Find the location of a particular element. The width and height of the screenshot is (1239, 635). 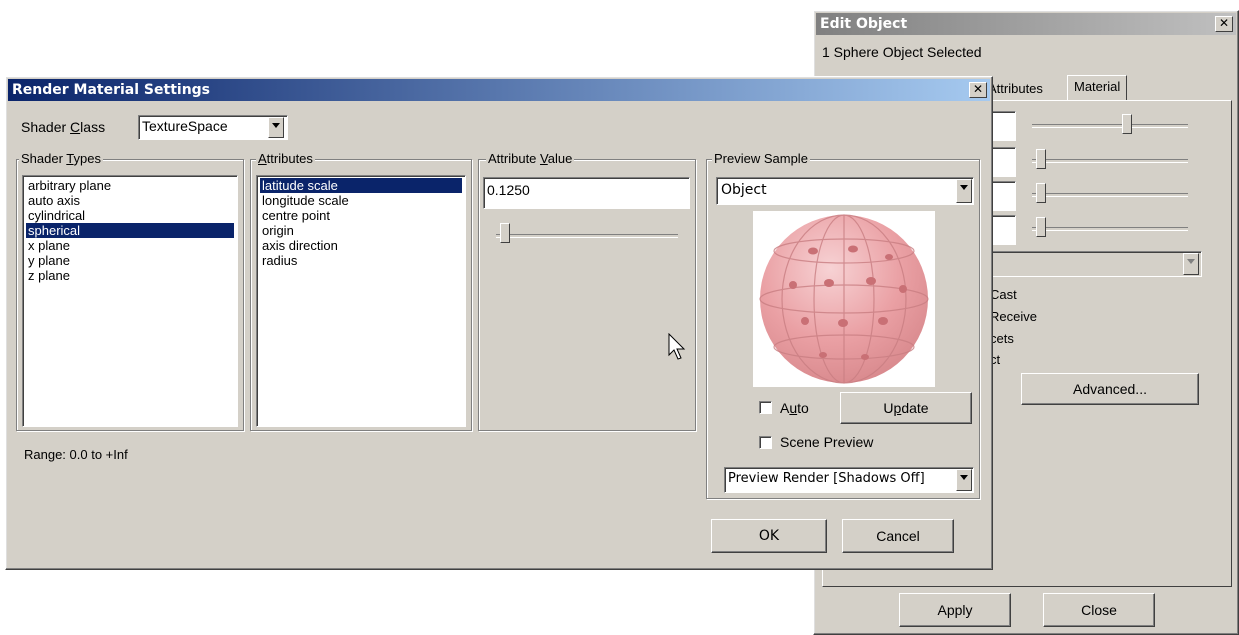

checkbox-facets-label: cets is located at coordinates (1002, 338).